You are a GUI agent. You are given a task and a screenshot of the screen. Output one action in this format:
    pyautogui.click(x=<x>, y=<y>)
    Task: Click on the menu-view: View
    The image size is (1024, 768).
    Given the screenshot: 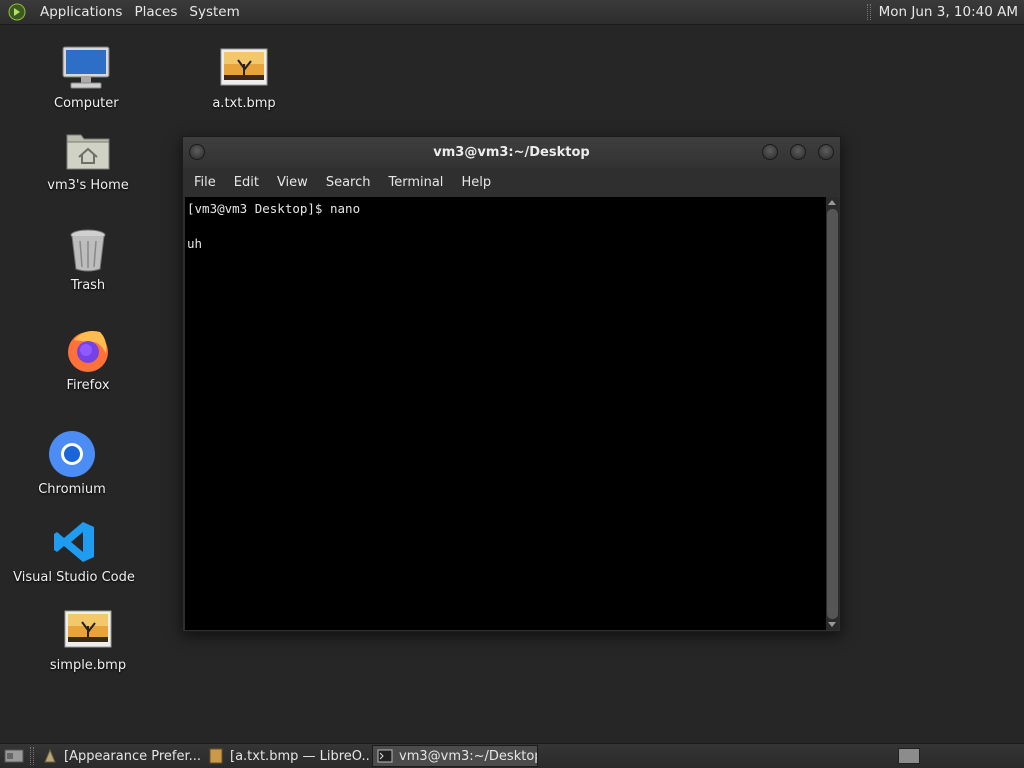 What is the action you would take?
    pyautogui.click(x=292, y=182)
    